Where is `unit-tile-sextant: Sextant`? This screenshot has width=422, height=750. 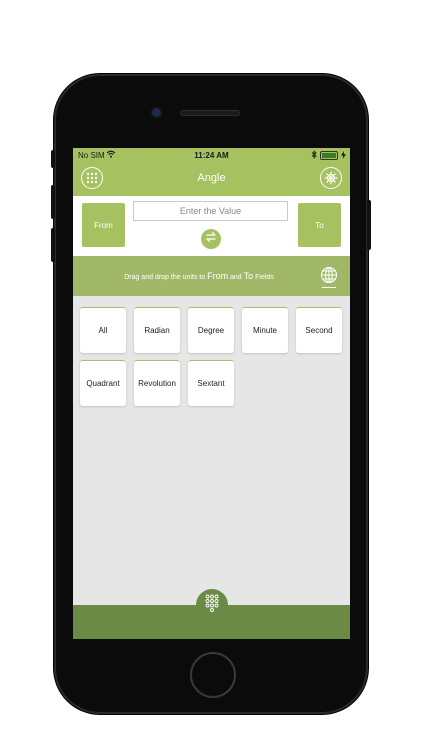
unit-tile-sextant: Sextant is located at coordinates (211, 383).